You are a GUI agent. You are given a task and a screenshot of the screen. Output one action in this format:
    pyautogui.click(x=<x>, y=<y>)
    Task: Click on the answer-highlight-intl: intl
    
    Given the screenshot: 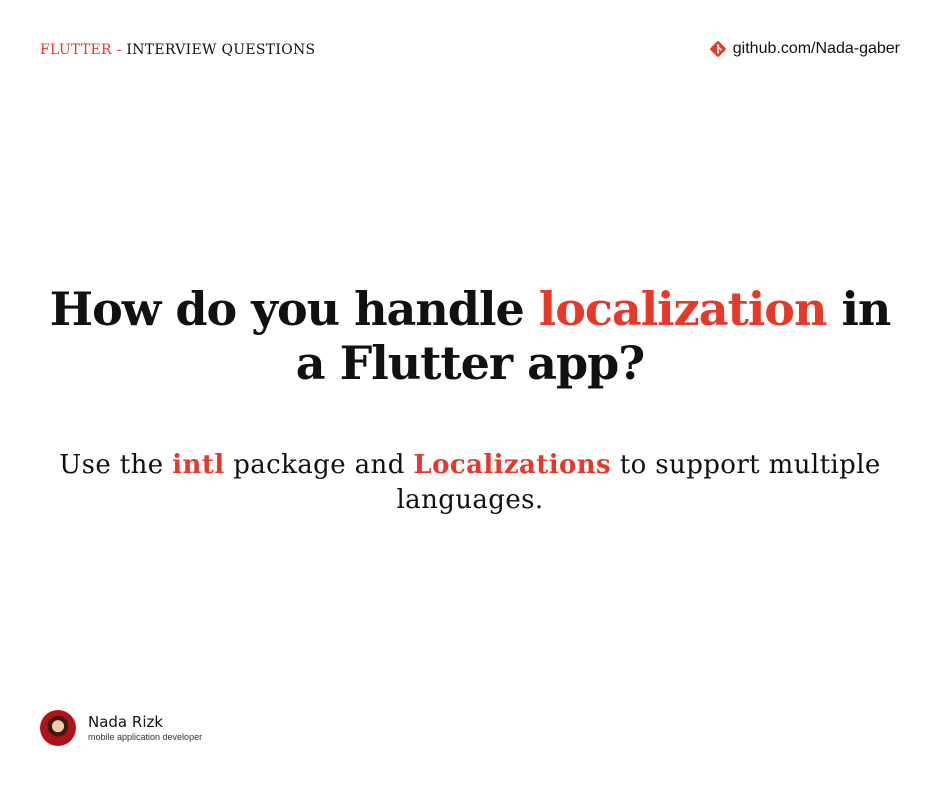 What is the action you would take?
    pyautogui.click(x=198, y=465)
    